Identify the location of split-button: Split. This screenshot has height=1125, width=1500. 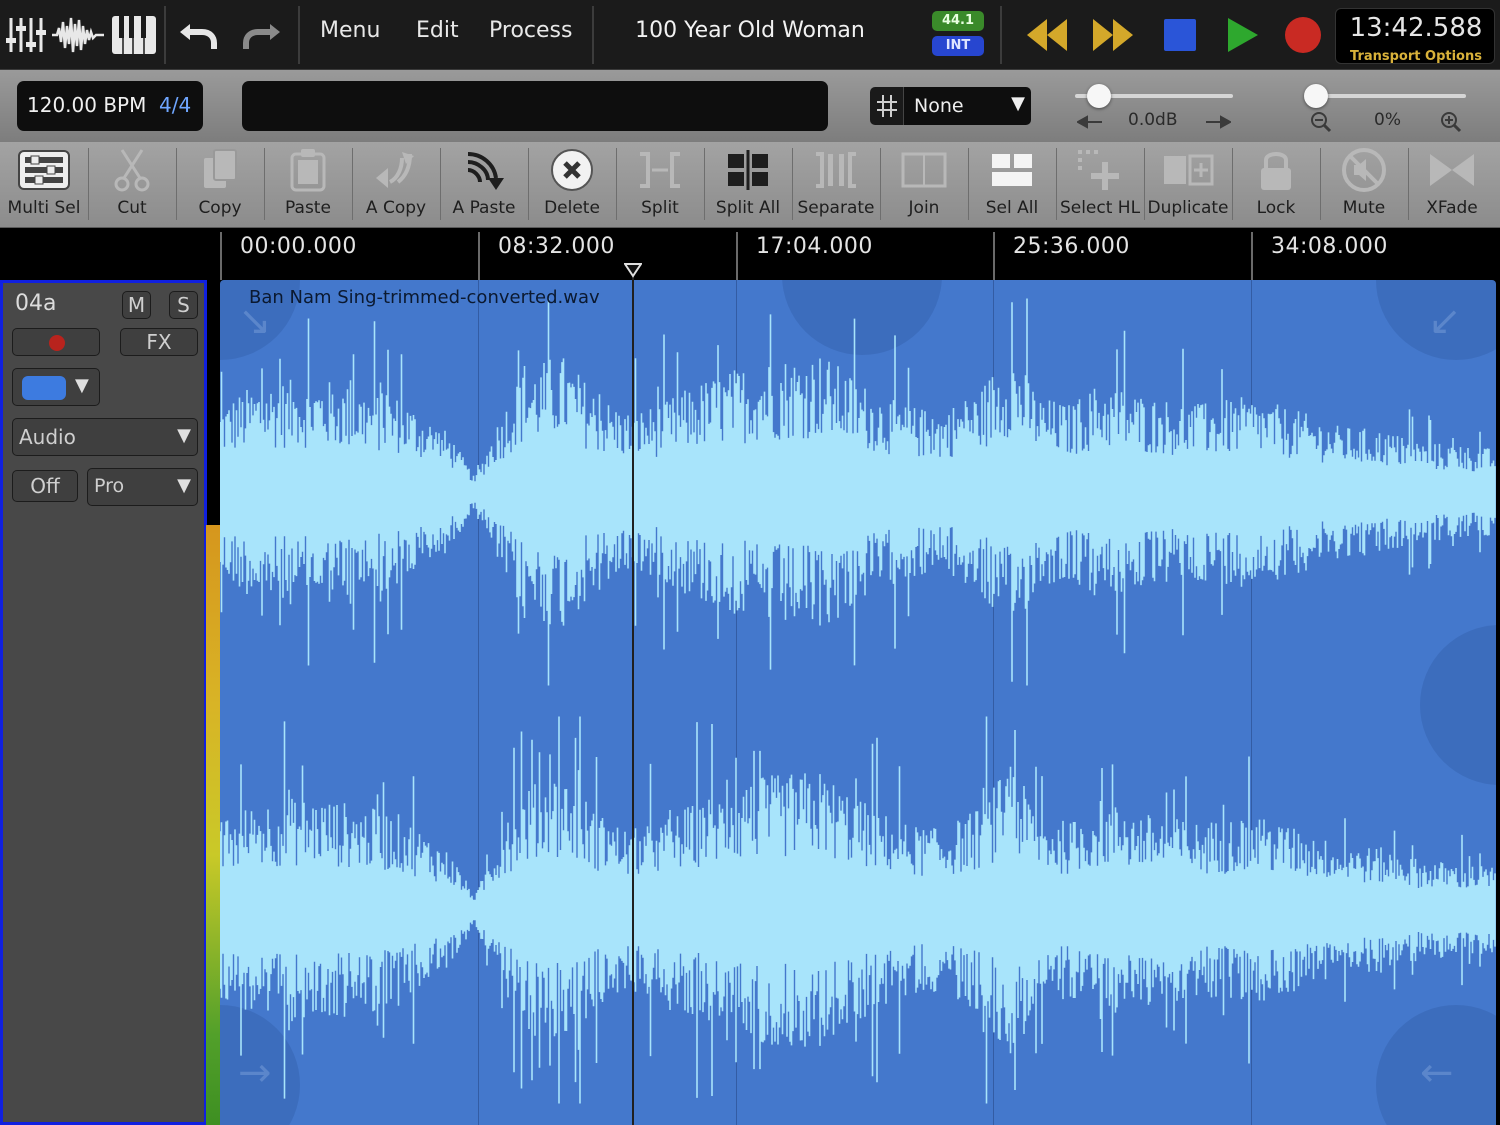
(660, 185).